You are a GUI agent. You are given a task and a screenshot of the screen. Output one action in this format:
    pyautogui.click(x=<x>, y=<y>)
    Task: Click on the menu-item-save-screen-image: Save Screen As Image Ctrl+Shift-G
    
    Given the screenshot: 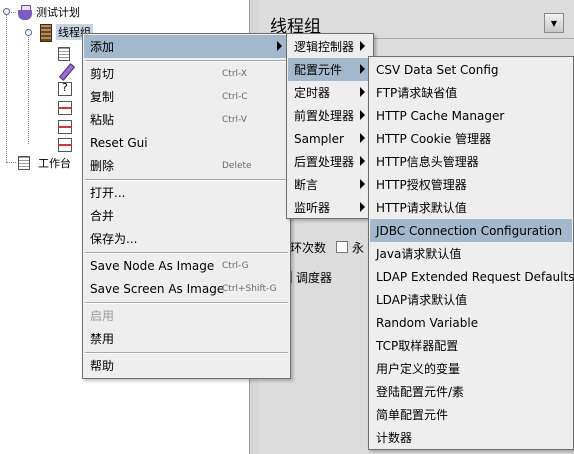 What is the action you would take?
    pyautogui.click(x=186, y=288)
    